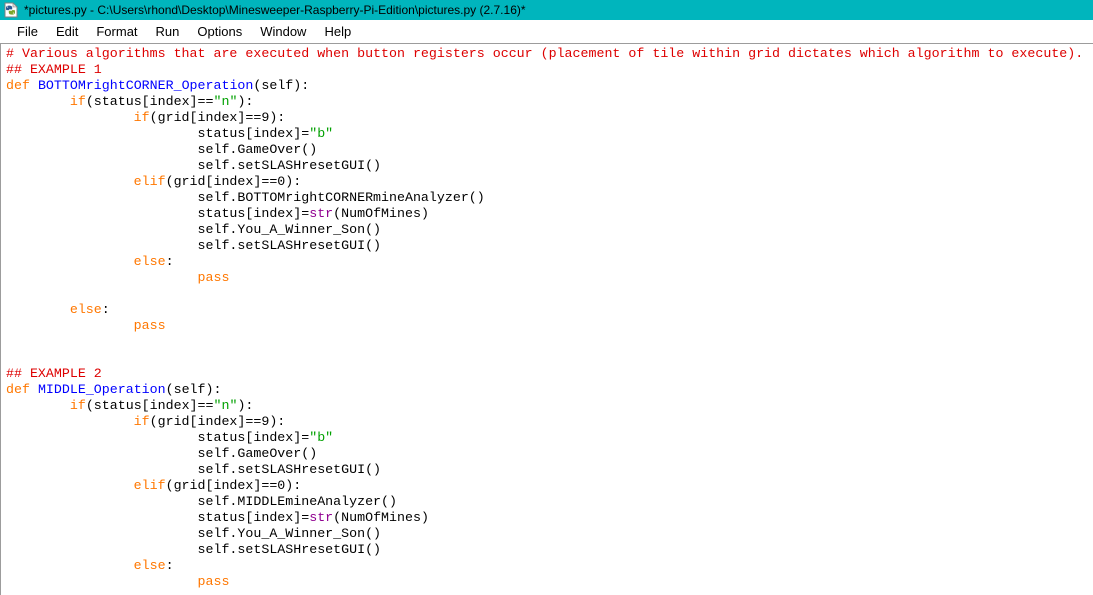  Describe the element at coordinates (245, 101) in the screenshot. I see `code-token-plain: ):` at that location.